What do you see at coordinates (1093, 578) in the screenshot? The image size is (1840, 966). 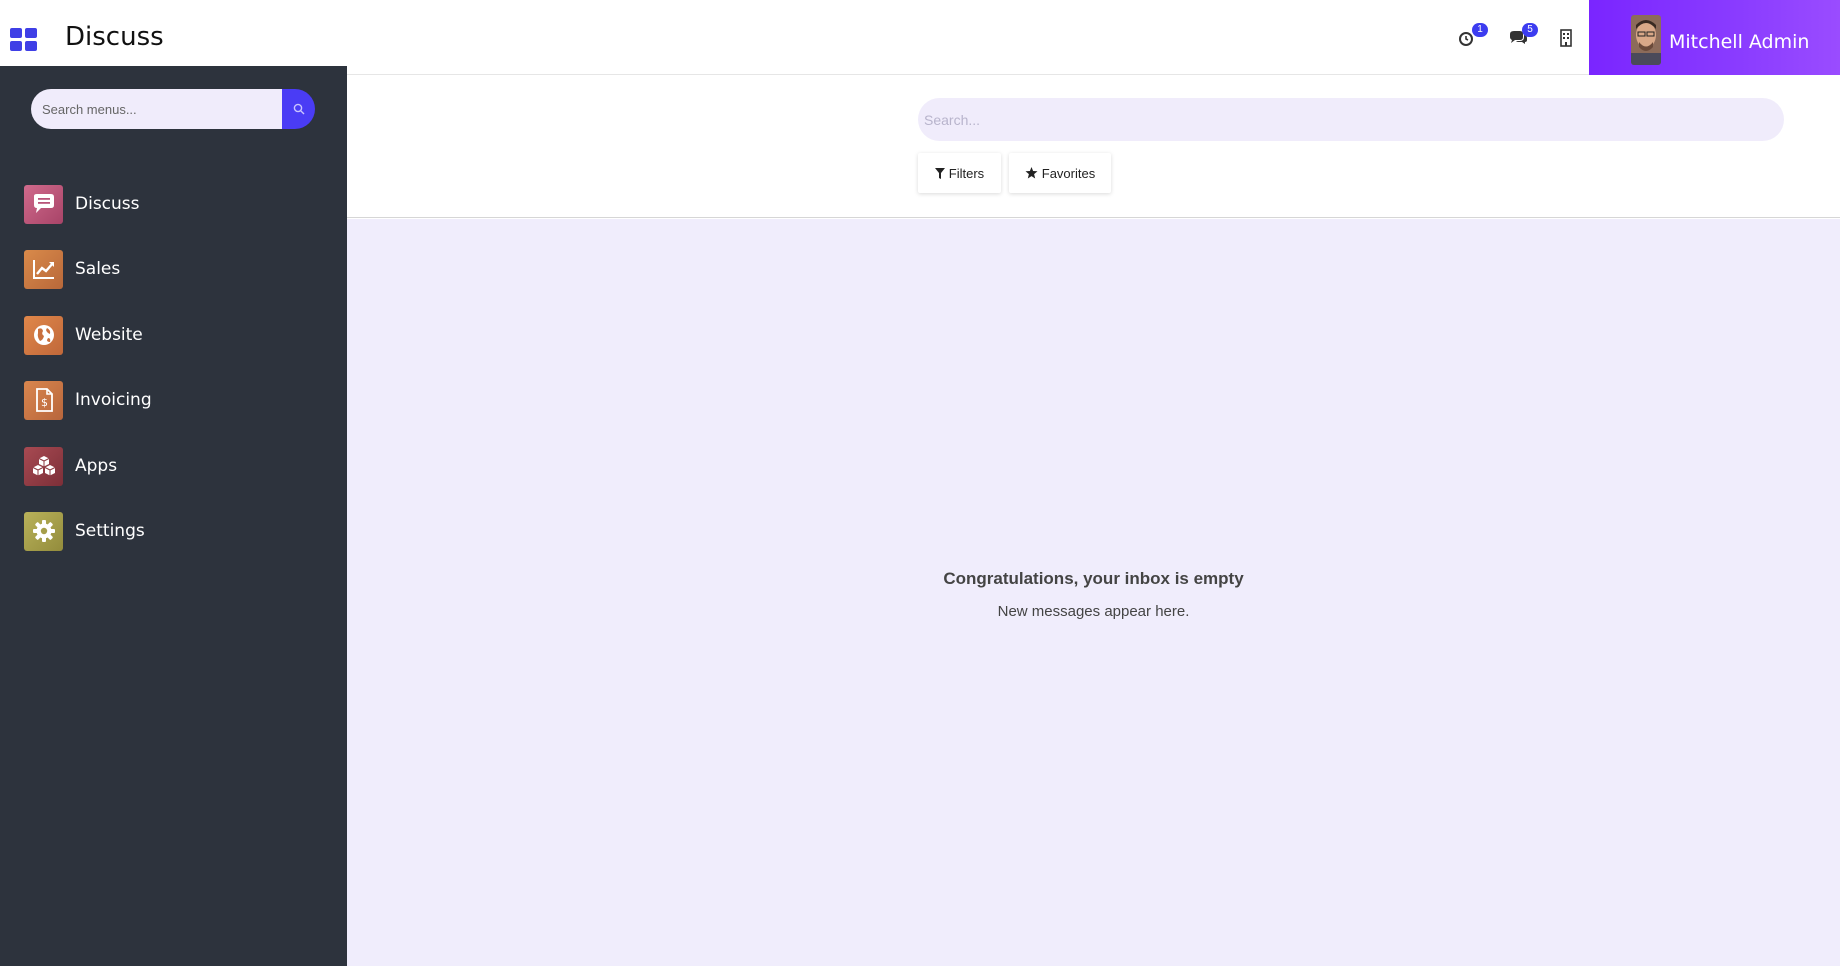 I see `empty-inbox-title: Congratulations, your inbox is empty` at bounding box center [1093, 578].